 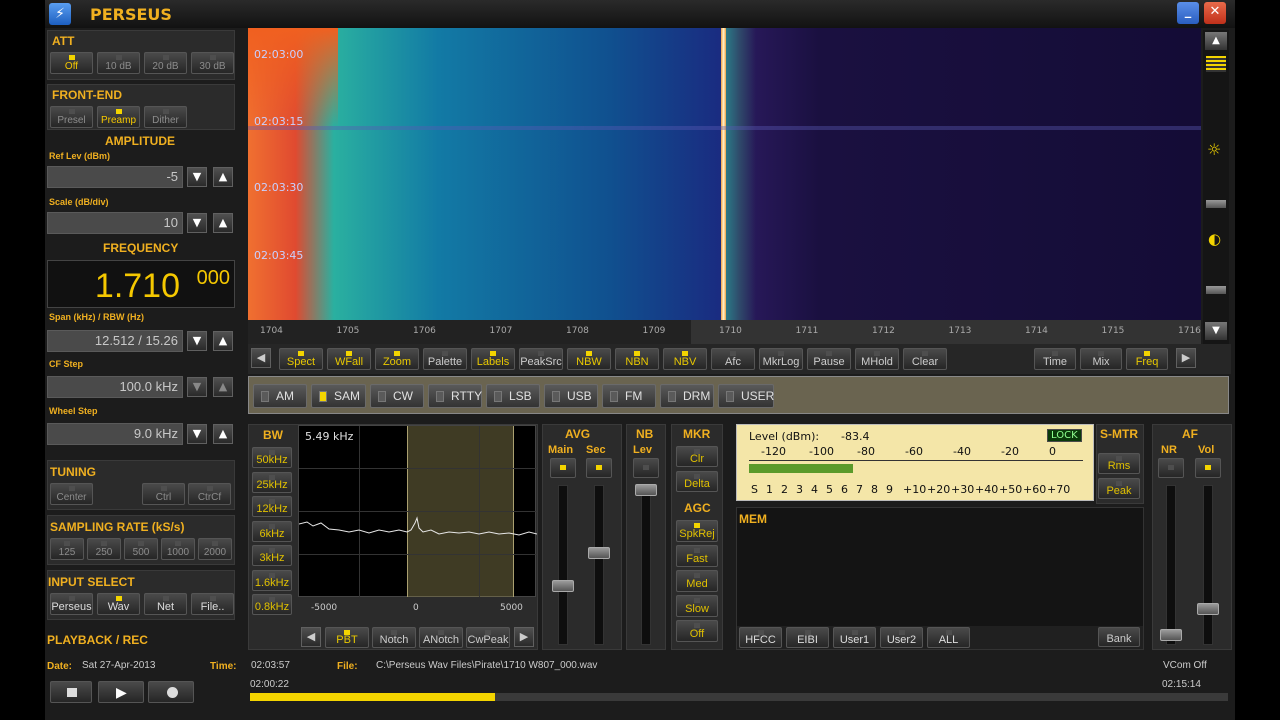 I want to click on mode-drm-button: DRM, so click(x=687, y=396).